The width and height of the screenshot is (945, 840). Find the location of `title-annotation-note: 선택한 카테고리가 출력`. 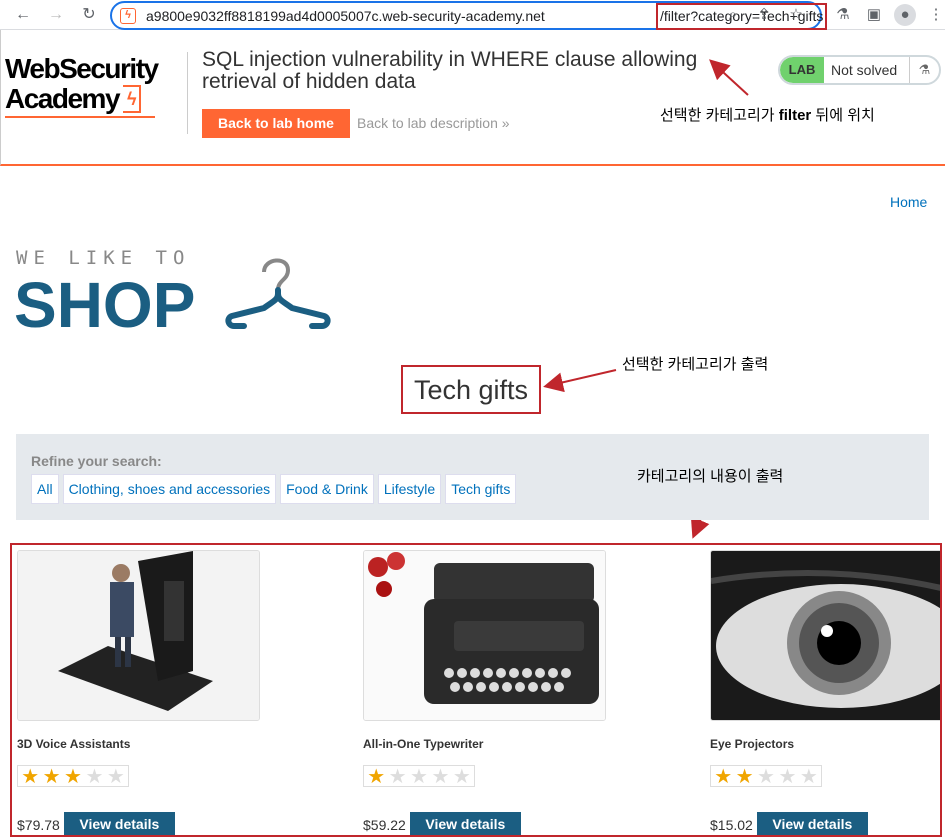

title-annotation-note: 선택한 카테고리가 출력 is located at coordinates (695, 364).